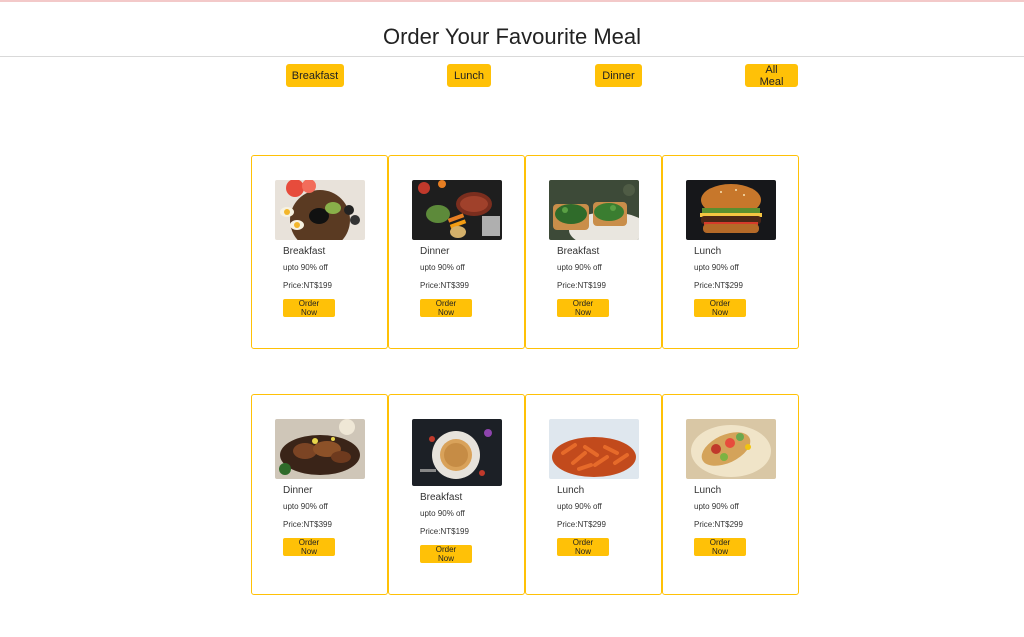 The image size is (1024, 637). I want to click on filter-dinner-button: Dinner, so click(618, 75).